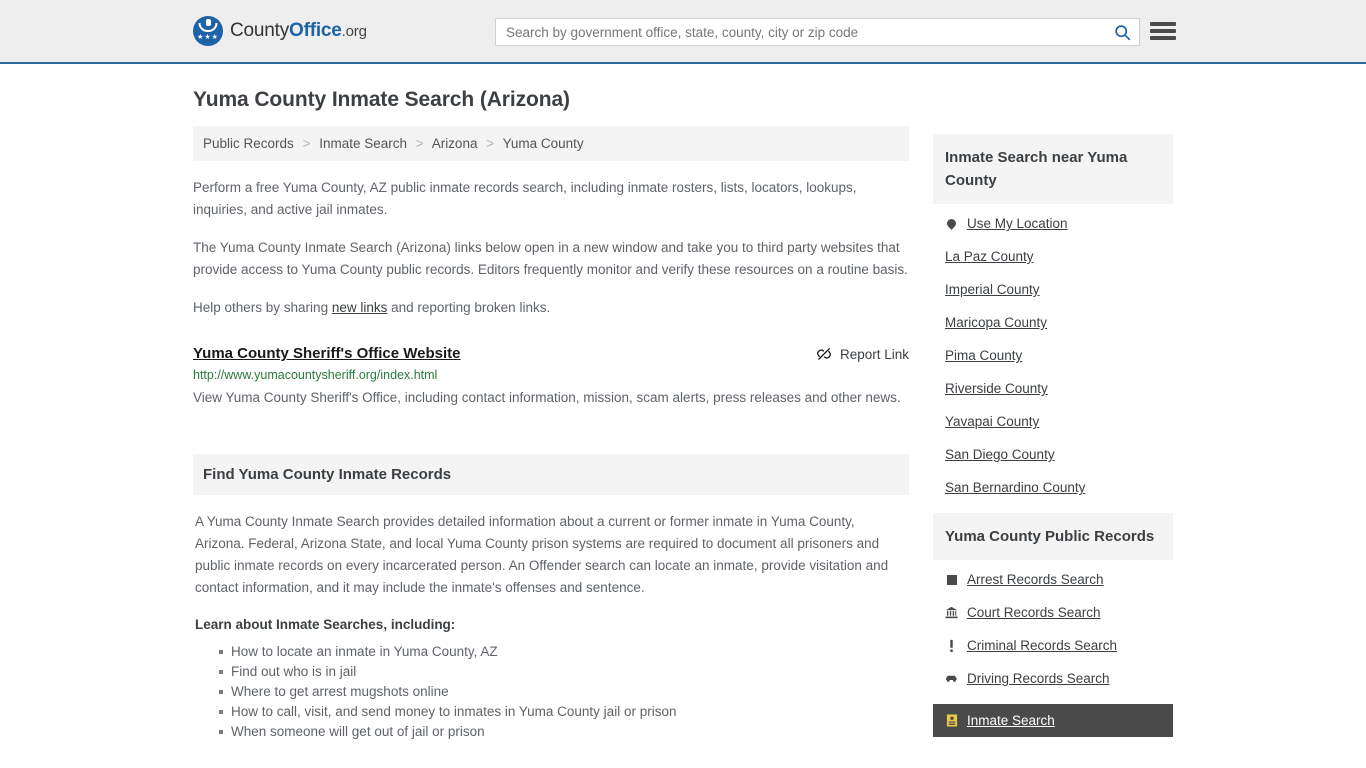 The width and height of the screenshot is (1366, 768). Describe the element at coordinates (469, 307) in the screenshot. I see `help-suffix: and reporting broken links.` at that location.